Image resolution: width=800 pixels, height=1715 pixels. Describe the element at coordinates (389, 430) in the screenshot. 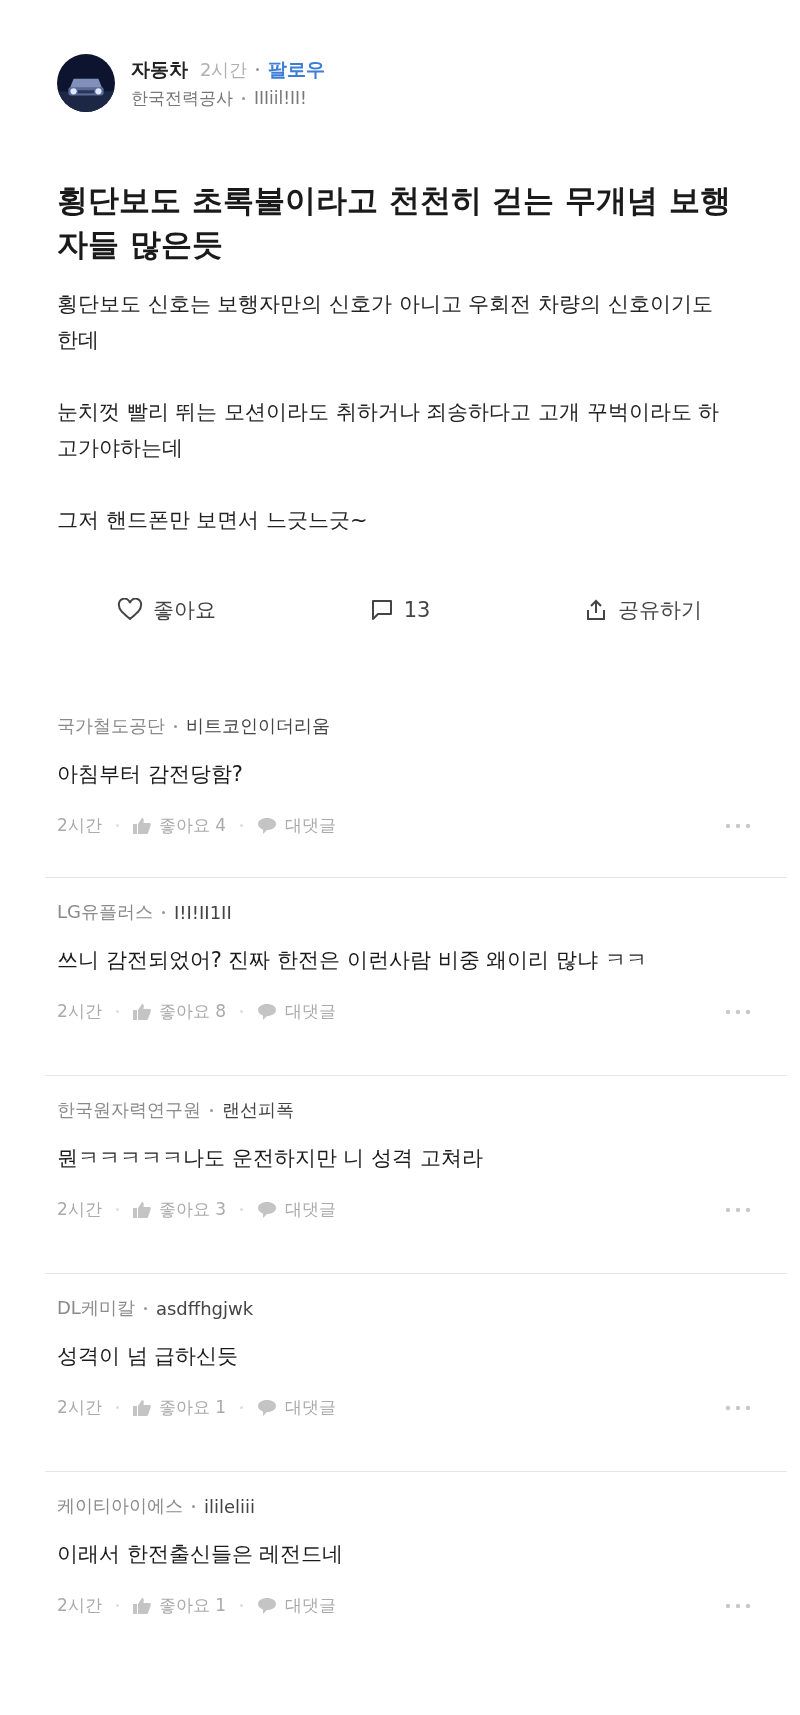

I see `post-paragraph: 눈치껏 빨리 뛰는 모션이라도 취하거나 죄송하다고 고개 꾸벅이라도 하고가야하는데` at that location.